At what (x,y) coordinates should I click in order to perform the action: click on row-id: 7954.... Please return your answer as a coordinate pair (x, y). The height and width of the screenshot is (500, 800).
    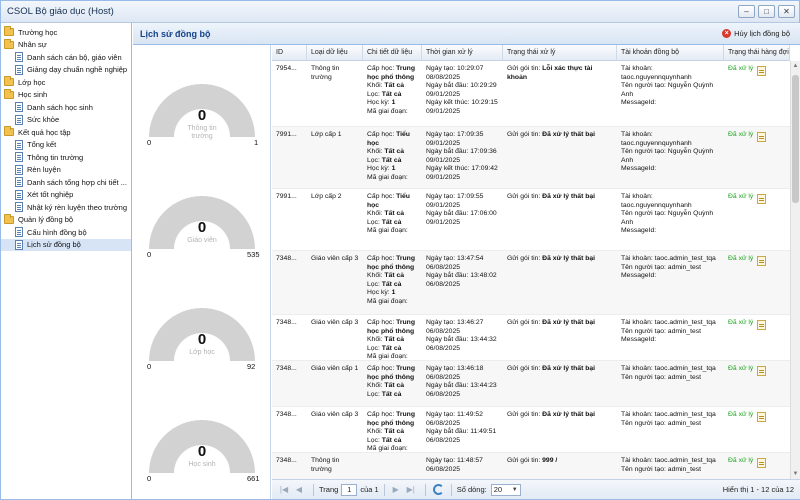
    Looking at the image, I should click on (286, 68).